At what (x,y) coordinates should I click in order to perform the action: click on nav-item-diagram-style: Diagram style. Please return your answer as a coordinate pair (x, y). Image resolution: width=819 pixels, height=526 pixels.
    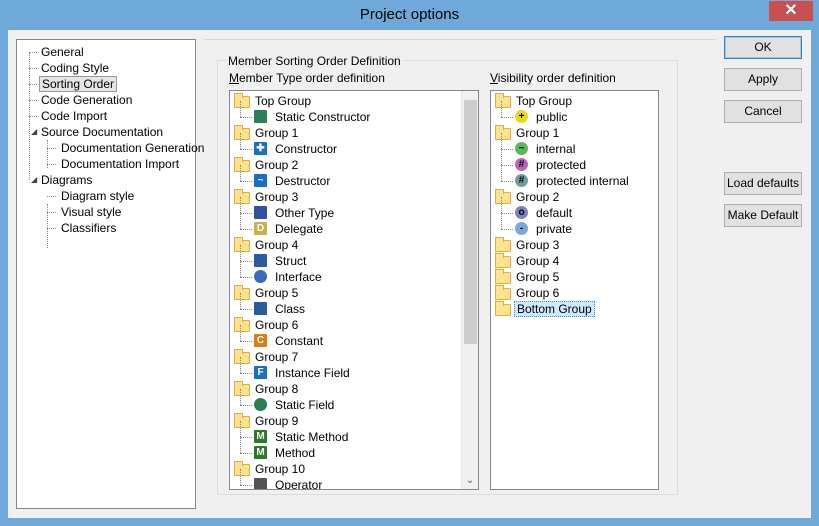
    Looking at the image, I should click on (97, 196).